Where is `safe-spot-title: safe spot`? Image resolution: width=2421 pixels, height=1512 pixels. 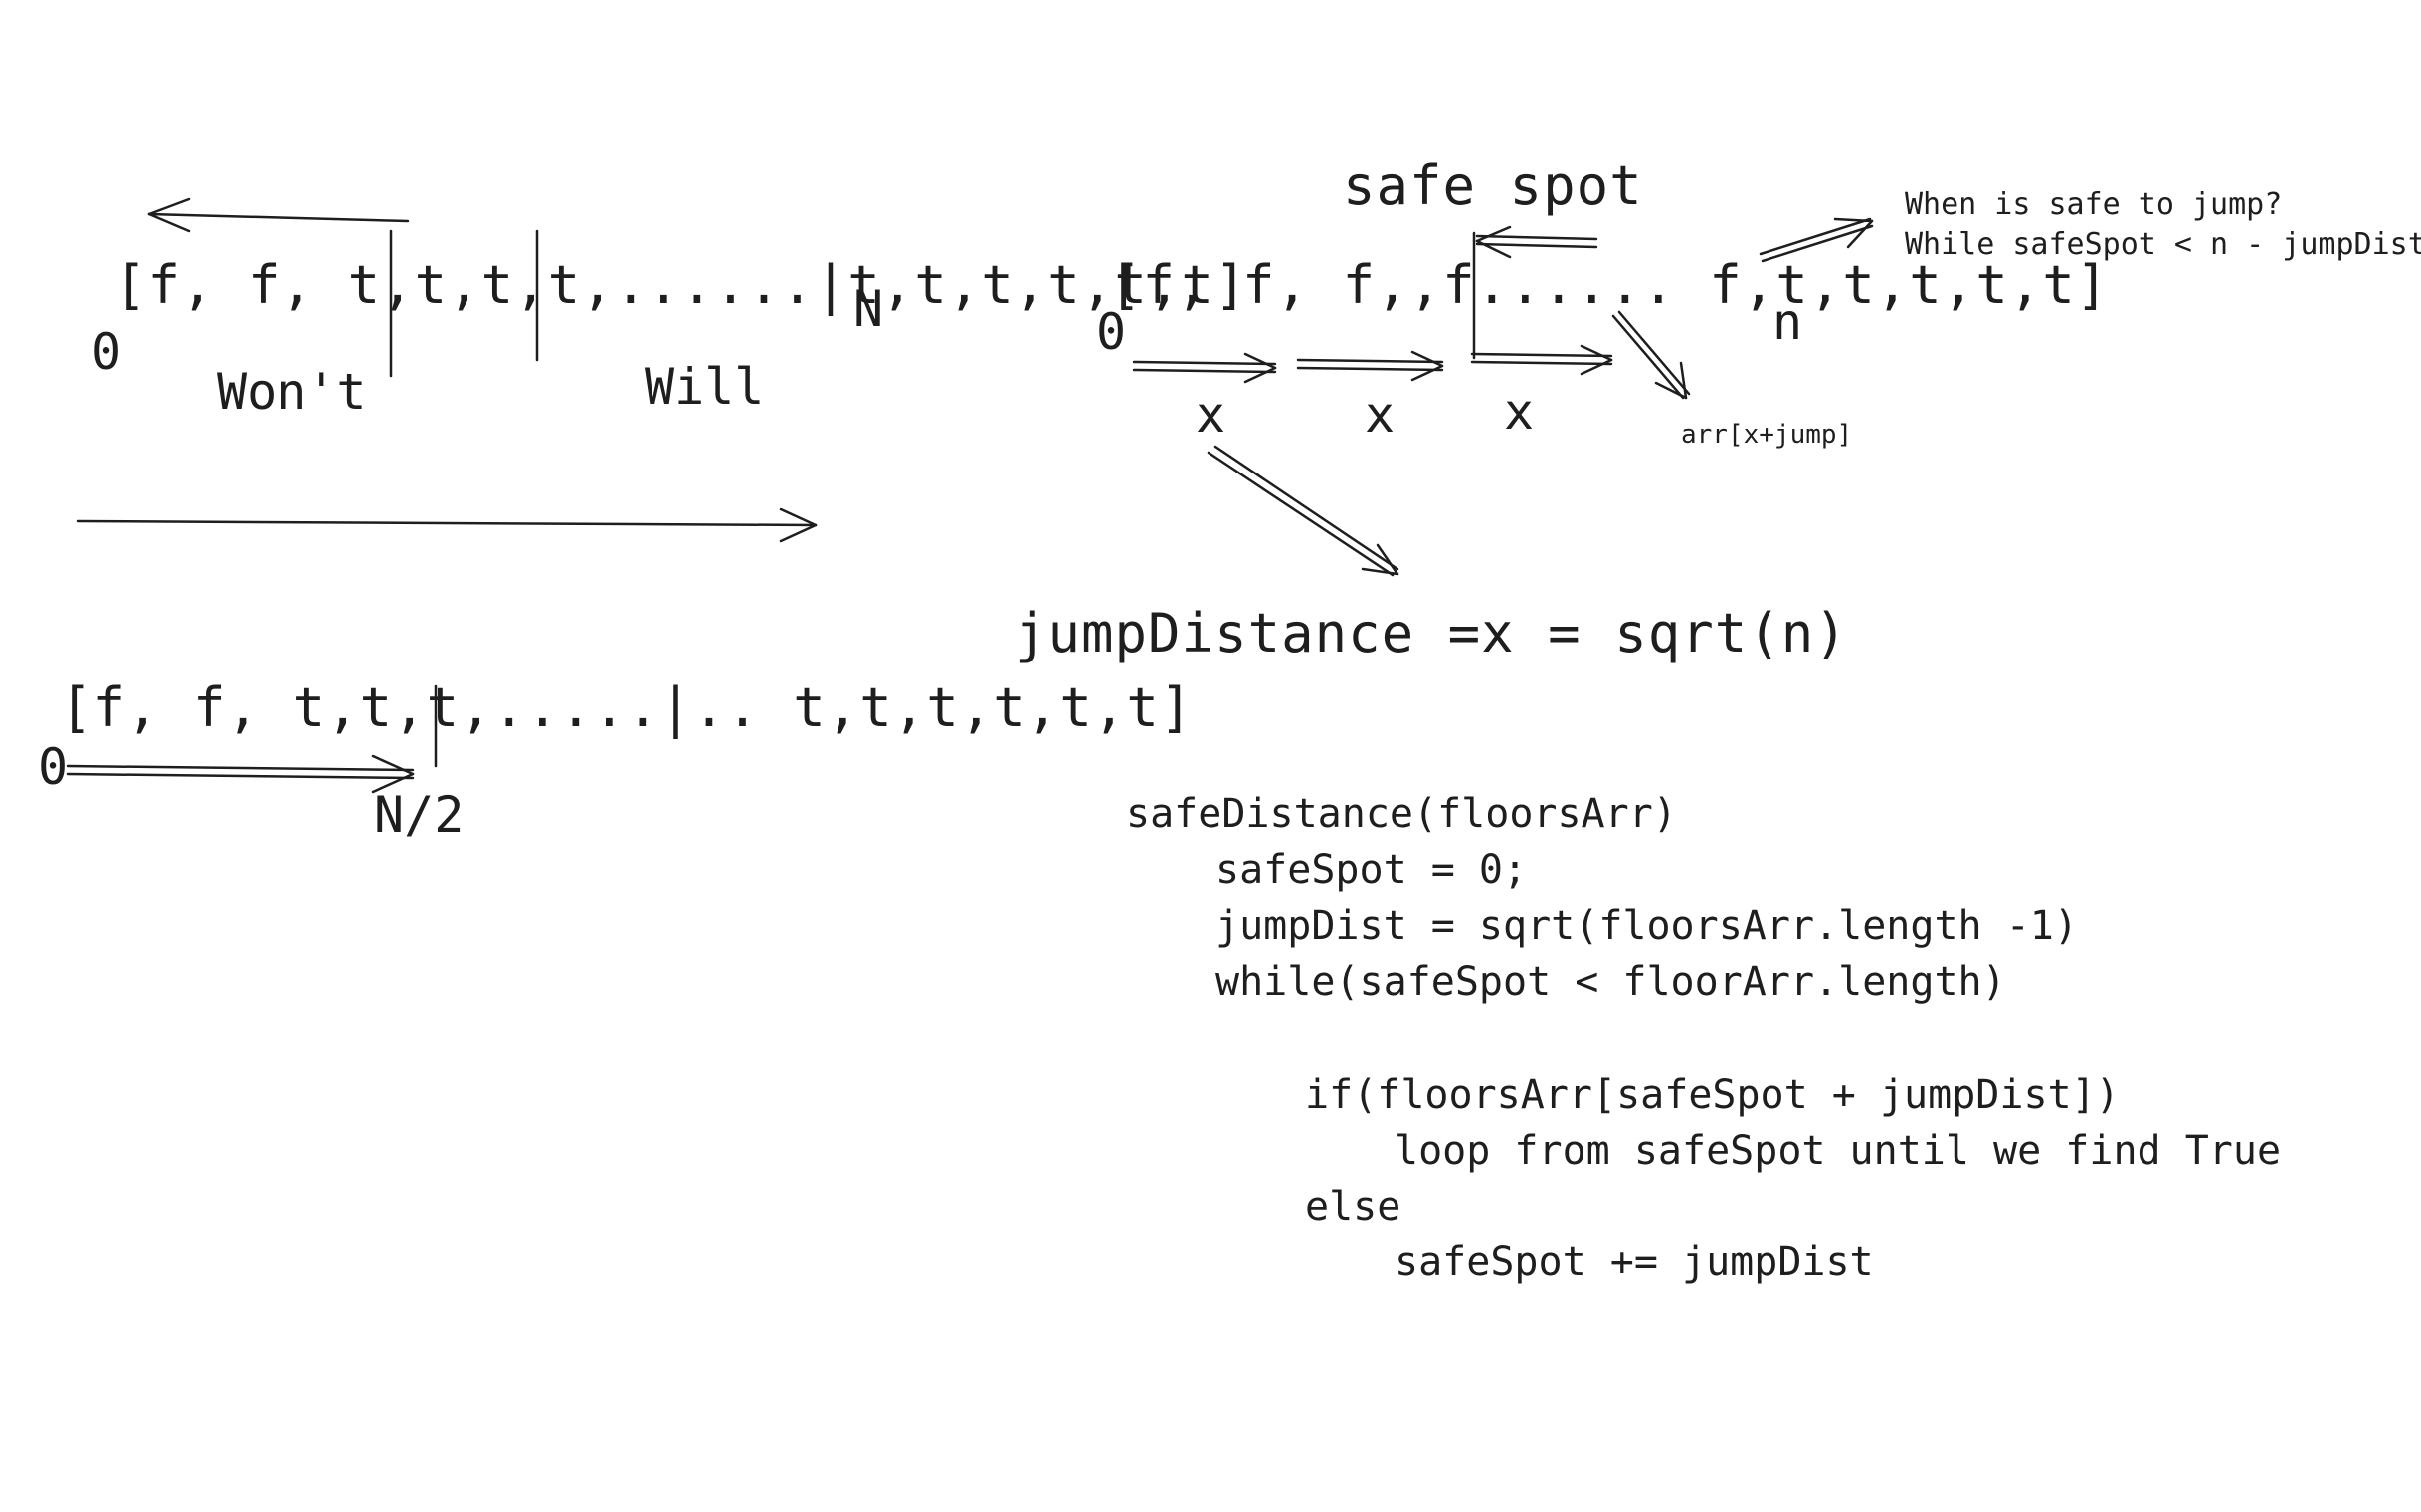 safe-spot-title: safe spot is located at coordinates (1493, 185).